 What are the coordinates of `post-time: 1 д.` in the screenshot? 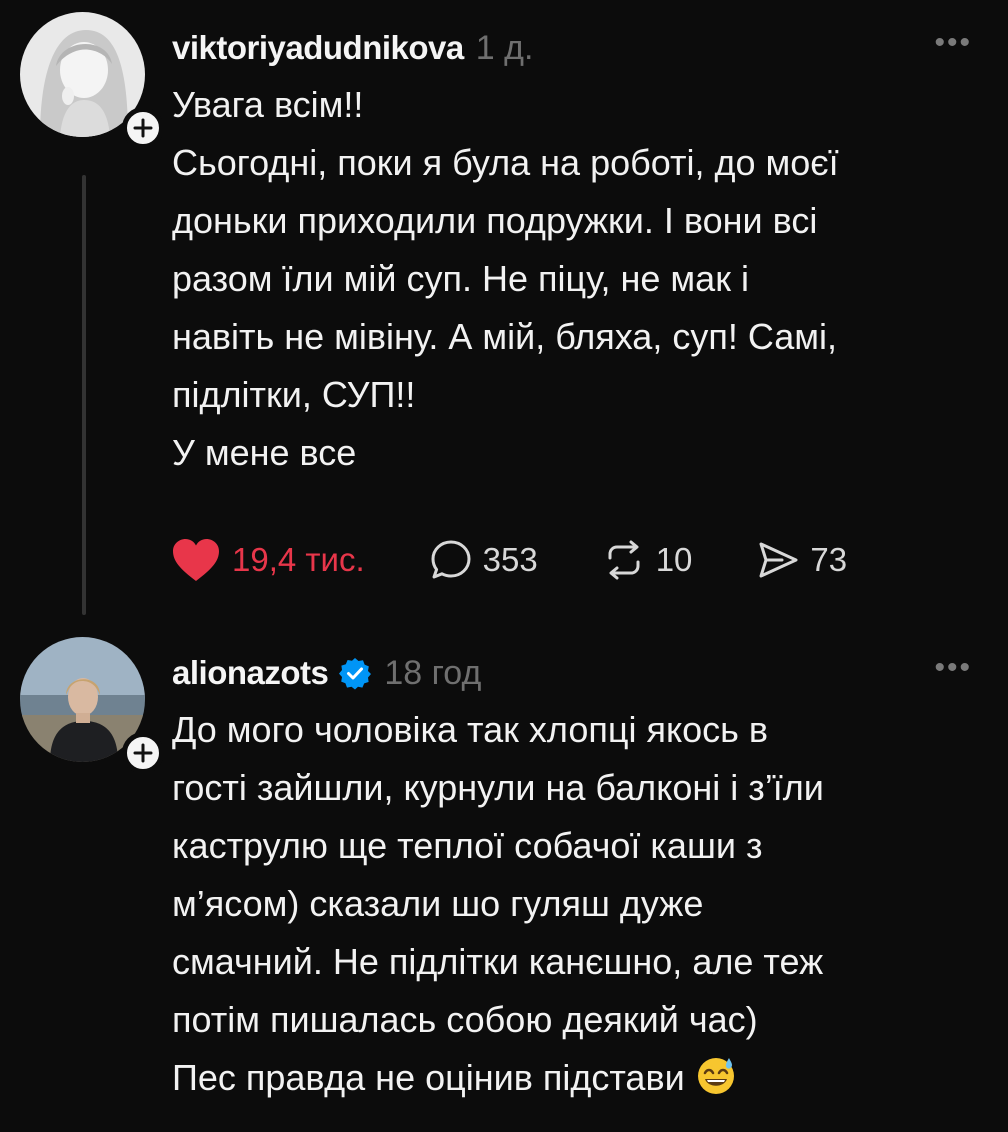 It's located at (504, 47).